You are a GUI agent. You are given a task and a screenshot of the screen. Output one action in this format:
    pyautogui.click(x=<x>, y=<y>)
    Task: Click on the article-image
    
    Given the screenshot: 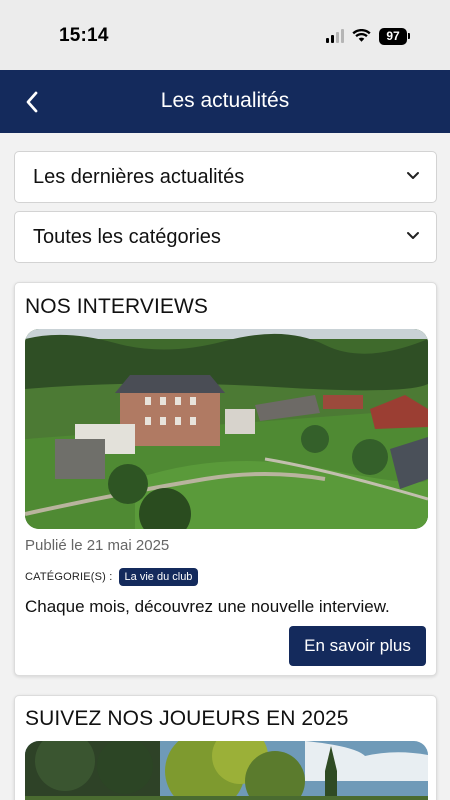 What is the action you would take?
    pyautogui.click(x=226, y=770)
    